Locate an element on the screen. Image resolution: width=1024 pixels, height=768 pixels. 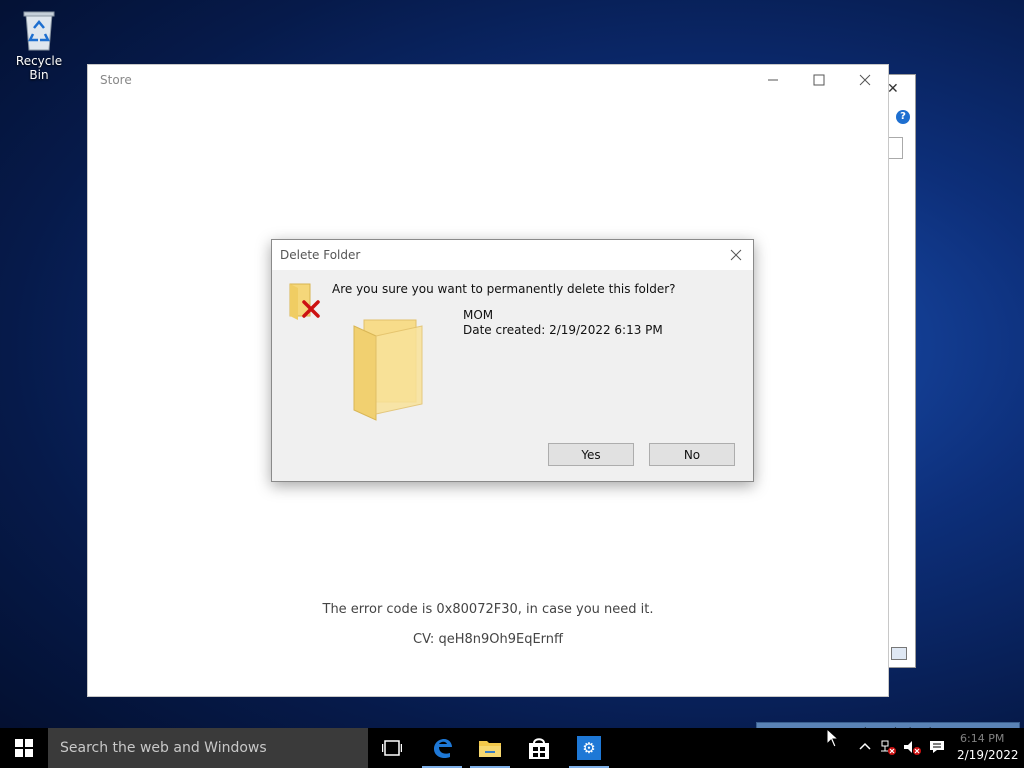
maximize-icon is located at coordinates (819, 80).